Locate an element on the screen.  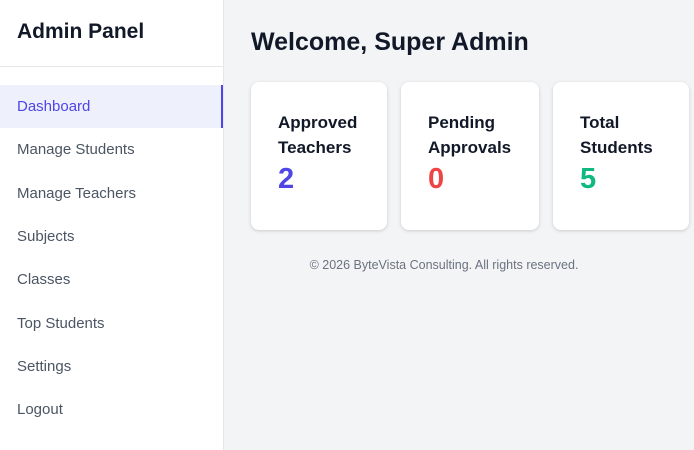
sidebar-item-settings: Settings is located at coordinates (111, 366).